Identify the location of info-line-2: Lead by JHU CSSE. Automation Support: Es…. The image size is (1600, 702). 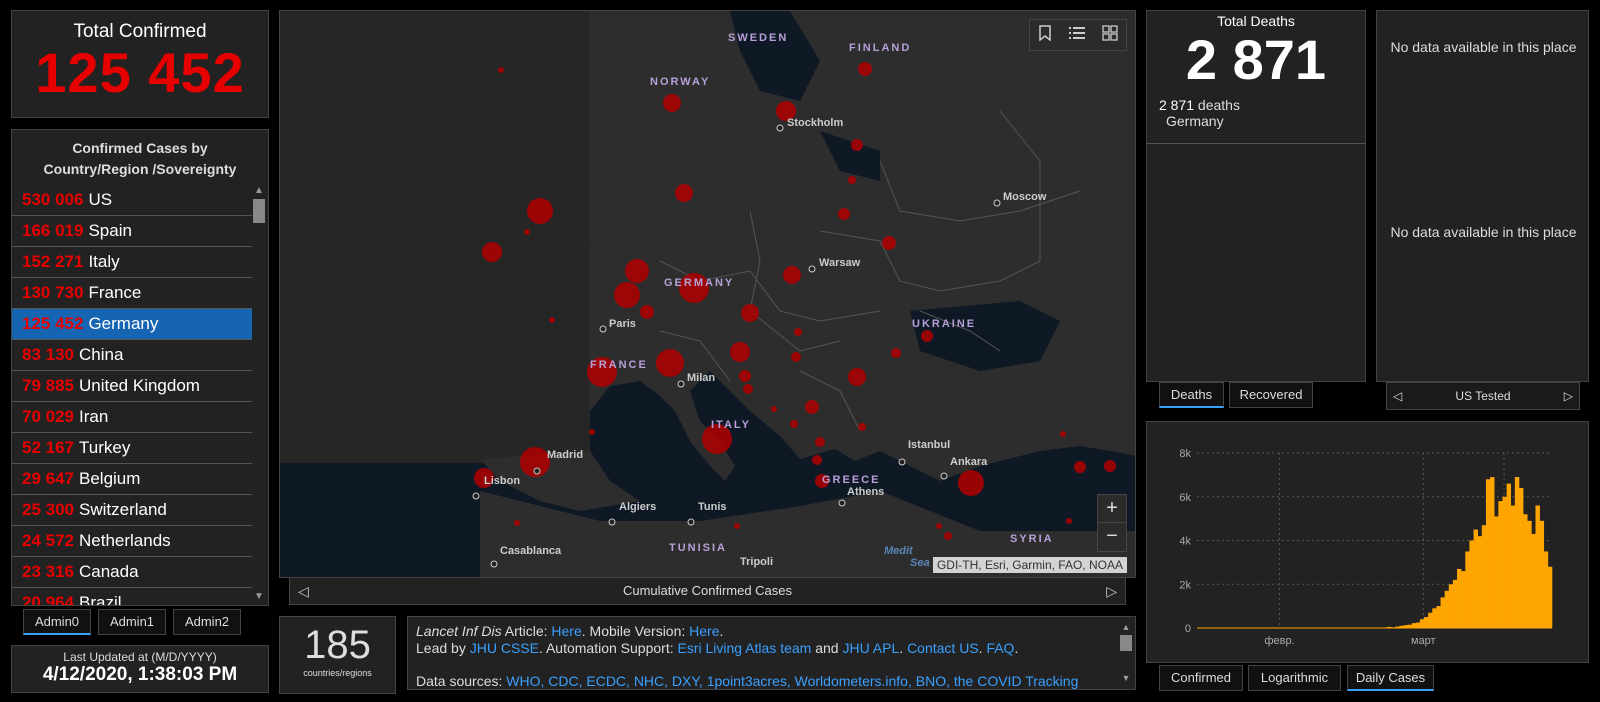
(771, 648).